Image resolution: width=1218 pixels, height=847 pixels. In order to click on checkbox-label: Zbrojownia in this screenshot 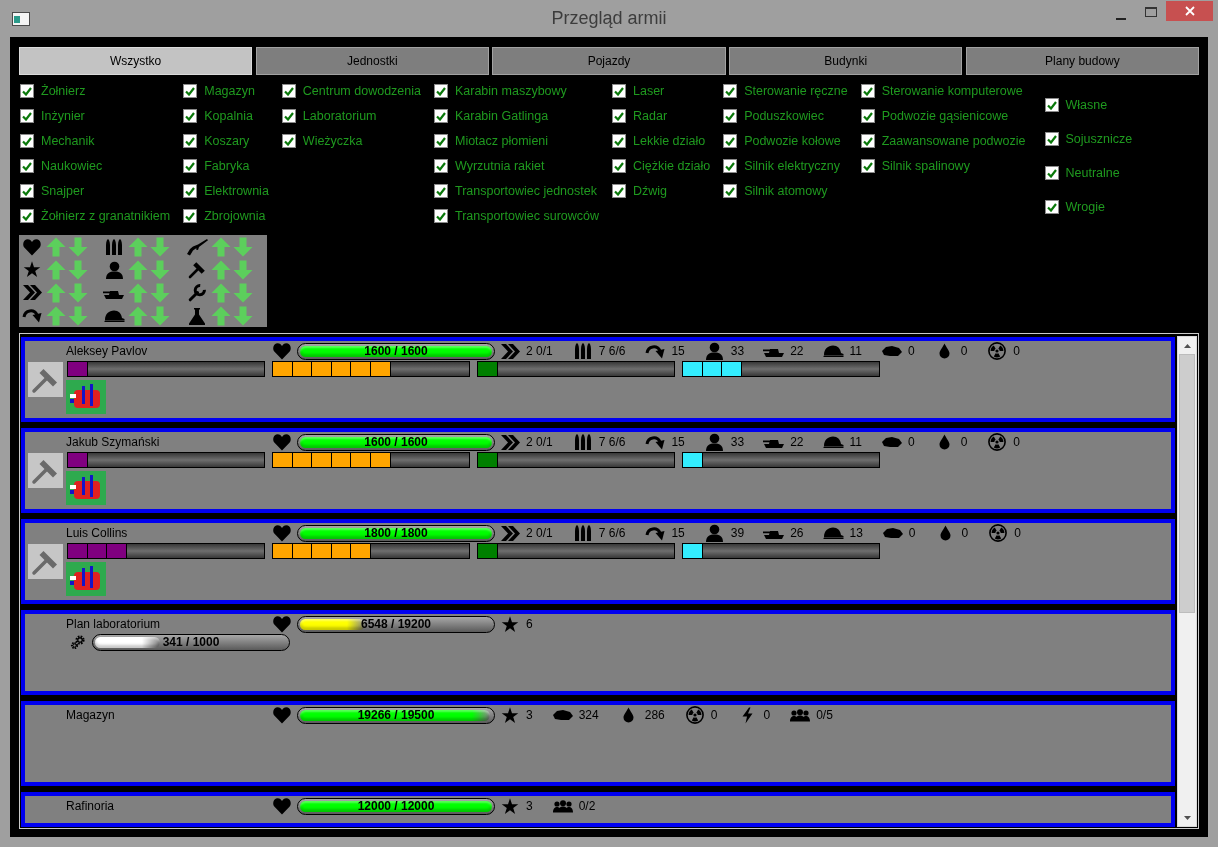, I will do `click(235, 216)`.